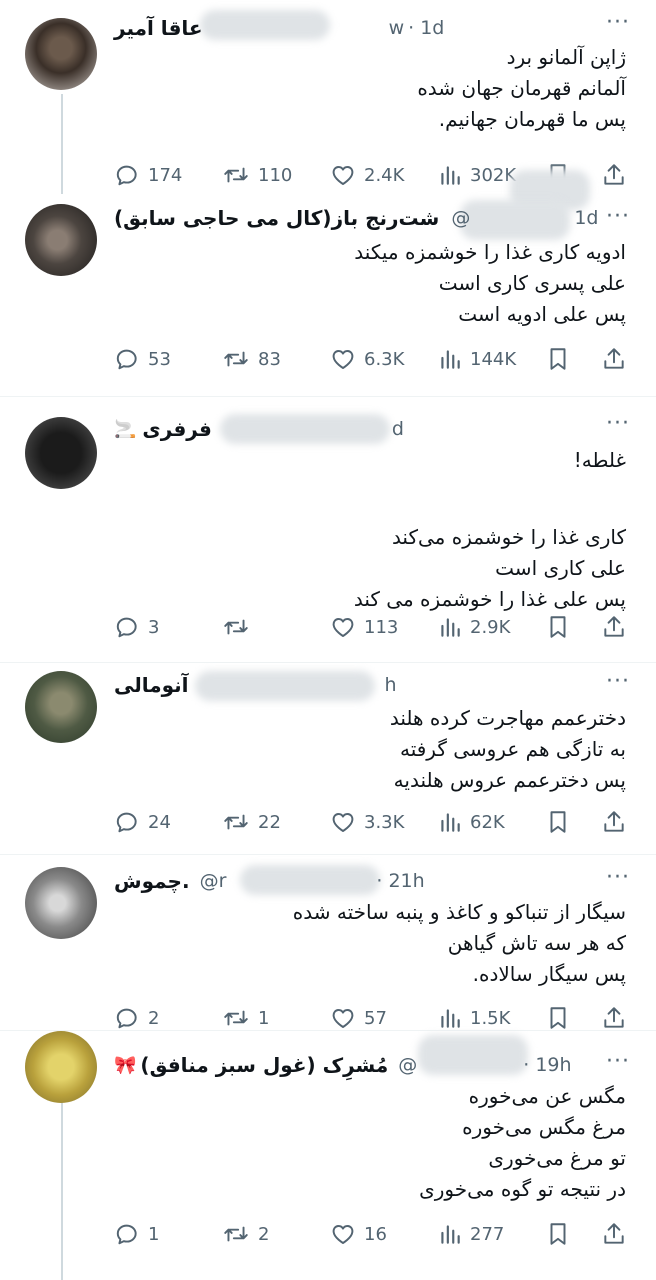 The width and height of the screenshot is (656, 1280). Describe the element at coordinates (397, 28) in the screenshot. I see `handle: w` at that location.